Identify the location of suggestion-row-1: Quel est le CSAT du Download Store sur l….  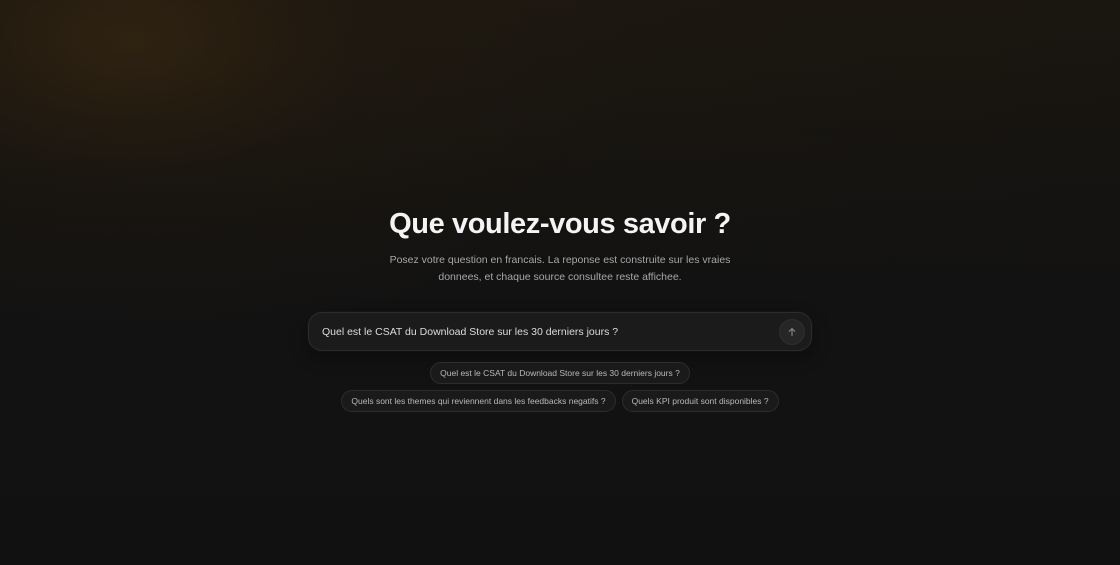
(560, 373).